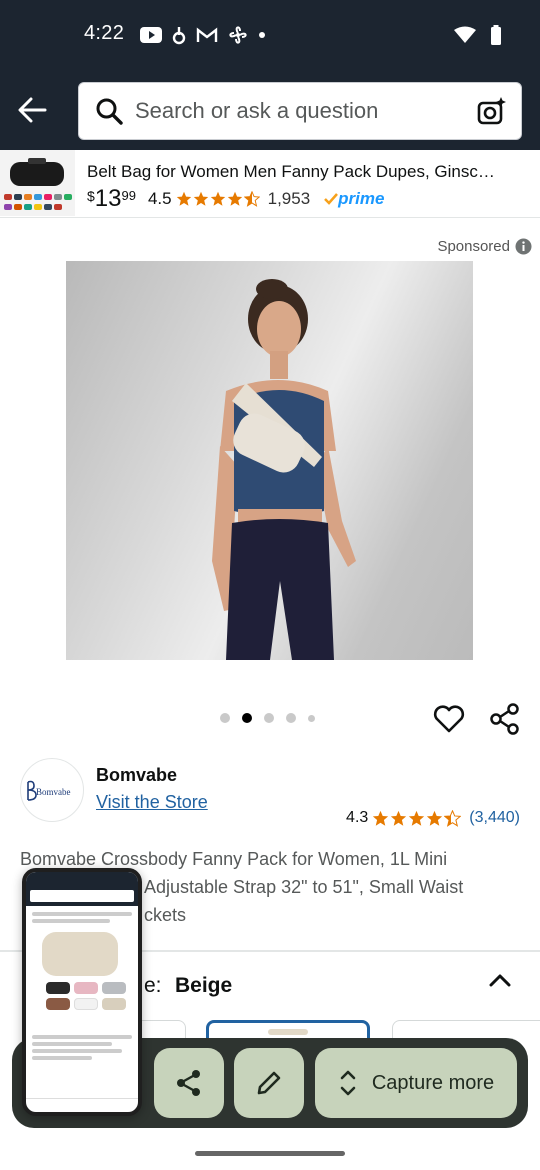  What do you see at coordinates (357, 817) in the screenshot?
I see `brand-rating-value: 4.3` at bounding box center [357, 817].